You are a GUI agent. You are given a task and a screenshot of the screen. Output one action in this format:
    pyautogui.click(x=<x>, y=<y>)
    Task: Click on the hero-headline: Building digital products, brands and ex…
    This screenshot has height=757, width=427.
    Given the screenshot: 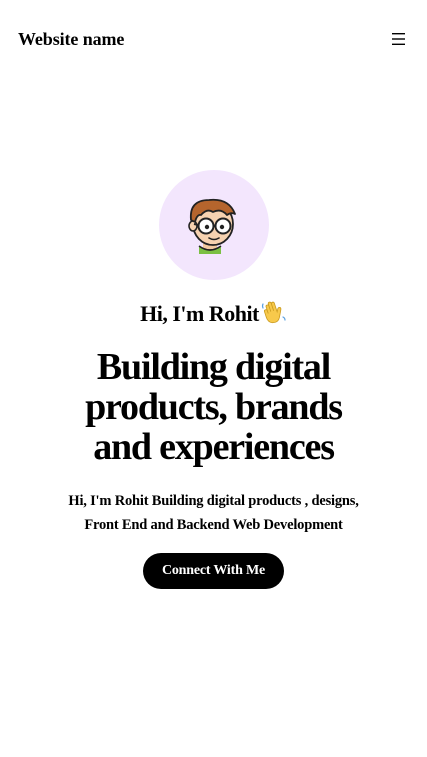 What is the action you would take?
    pyautogui.click(x=214, y=407)
    